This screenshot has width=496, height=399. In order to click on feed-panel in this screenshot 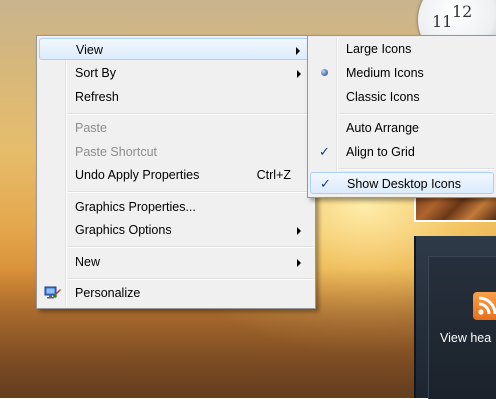, I will do `click(462, 327)`.